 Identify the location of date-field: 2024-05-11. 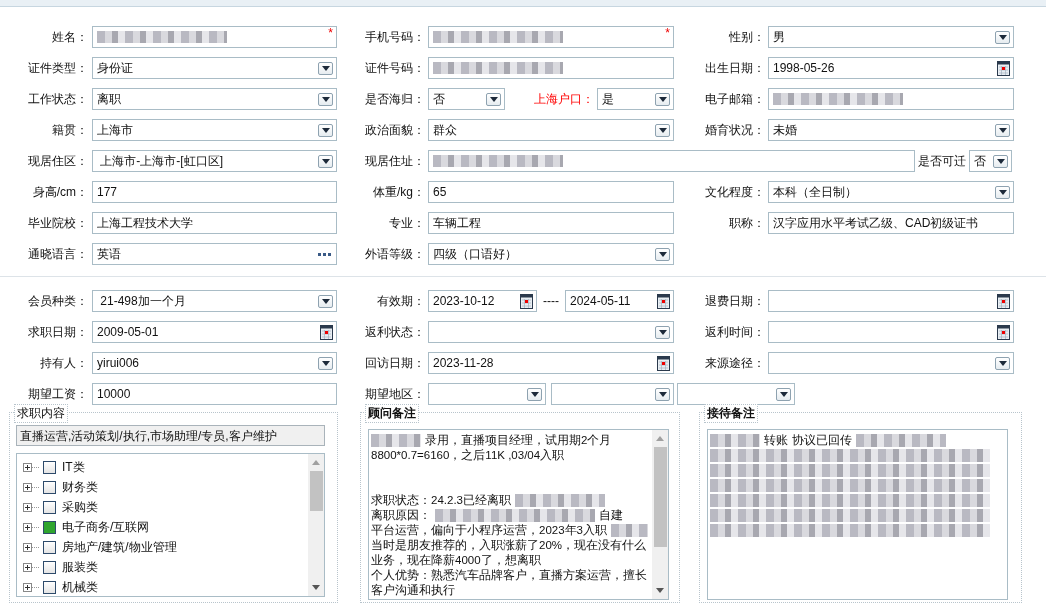
(619, 301).